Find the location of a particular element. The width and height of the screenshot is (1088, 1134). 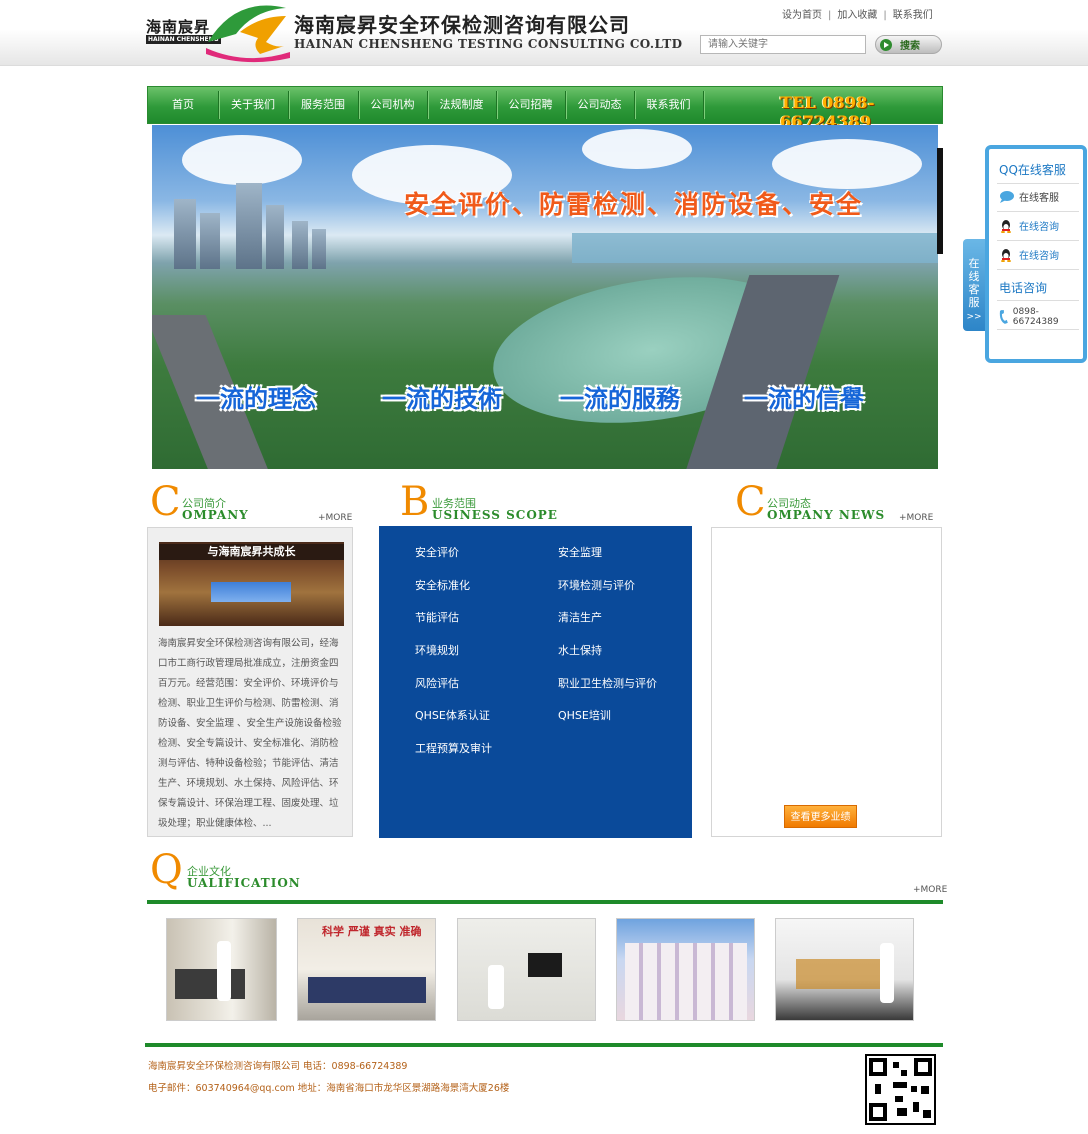

photo-monitor is located at coordinates (545, 965).